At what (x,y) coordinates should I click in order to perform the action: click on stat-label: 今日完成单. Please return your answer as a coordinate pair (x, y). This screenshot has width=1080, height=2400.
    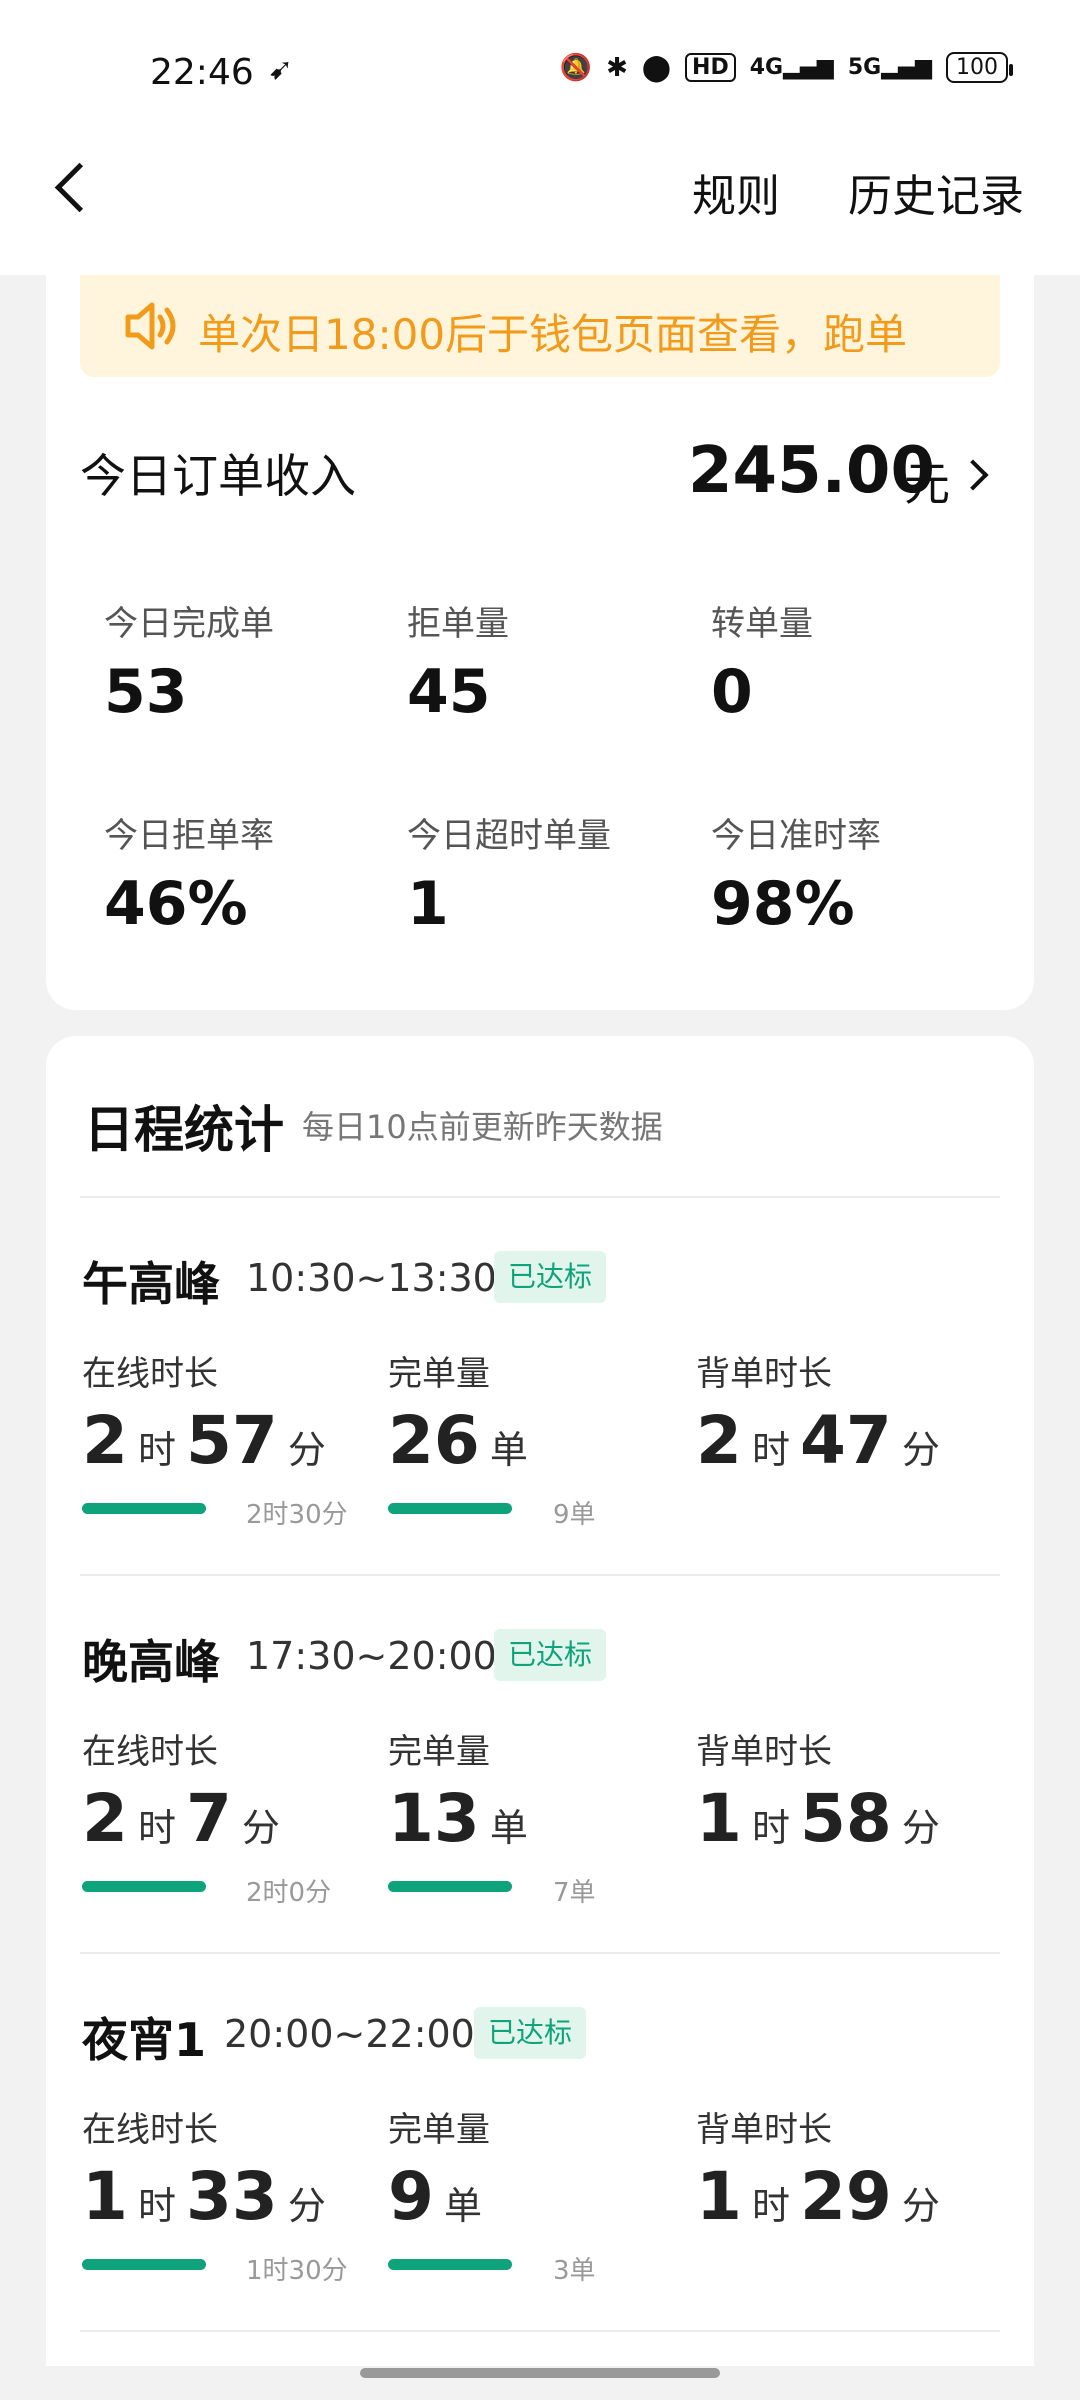
    Looking at the image, I should click on (189, 624).